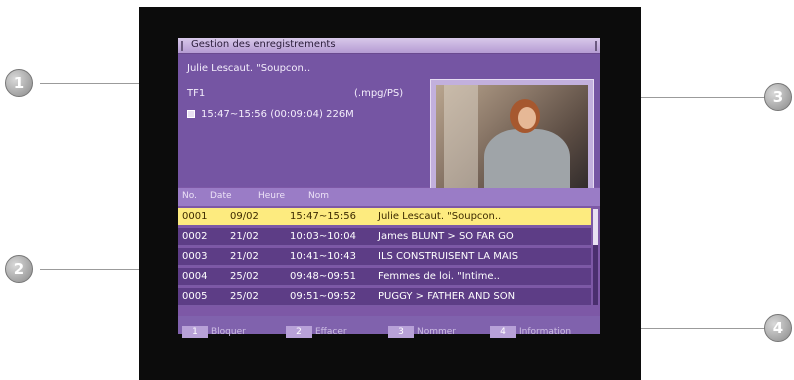  I want to click on callout-3: 3, so click(778, 97).